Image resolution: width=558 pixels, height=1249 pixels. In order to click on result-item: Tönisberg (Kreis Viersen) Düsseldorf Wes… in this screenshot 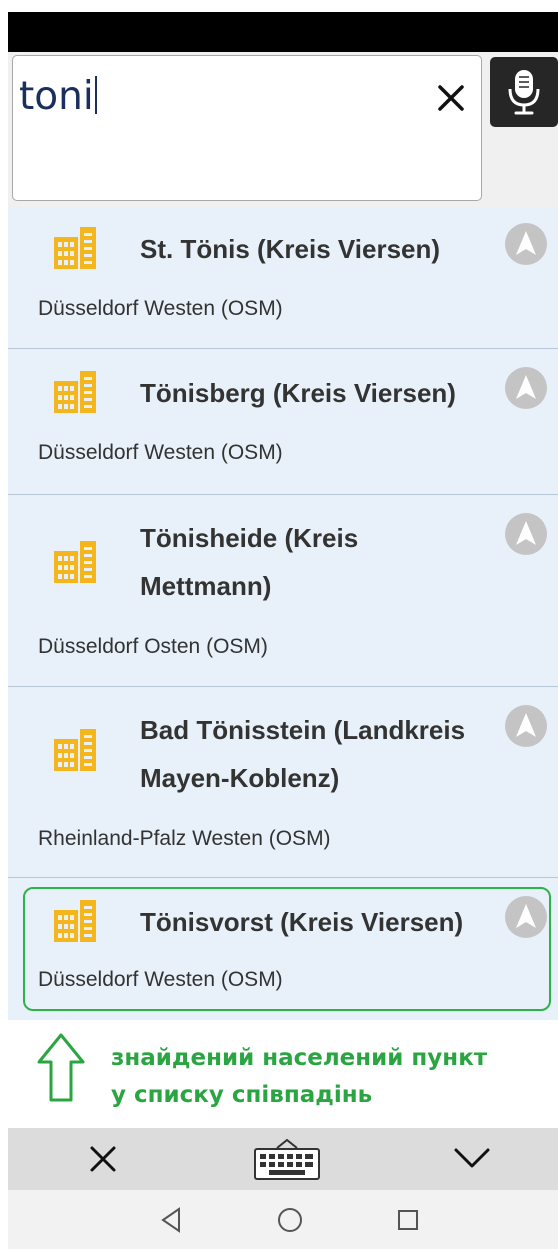, I will do `click(283, 421)`.